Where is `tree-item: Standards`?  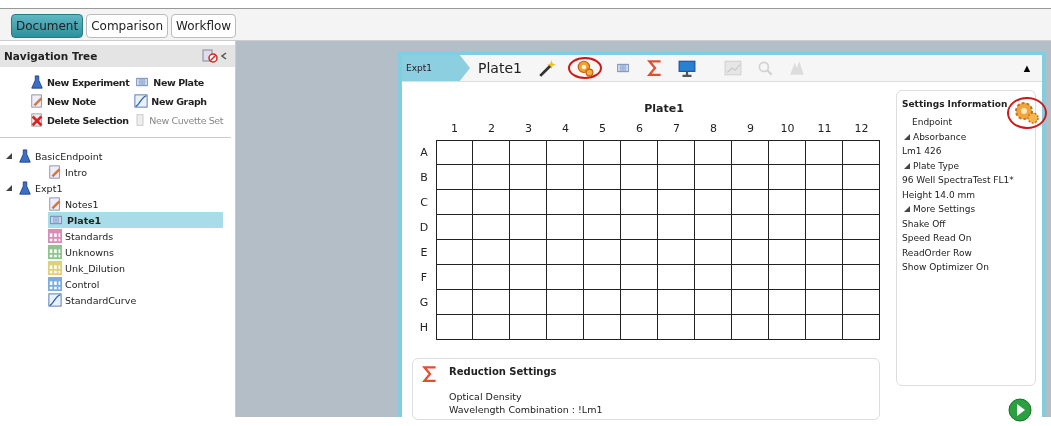 tree-item: Standards is located at coordinates (83, 236).